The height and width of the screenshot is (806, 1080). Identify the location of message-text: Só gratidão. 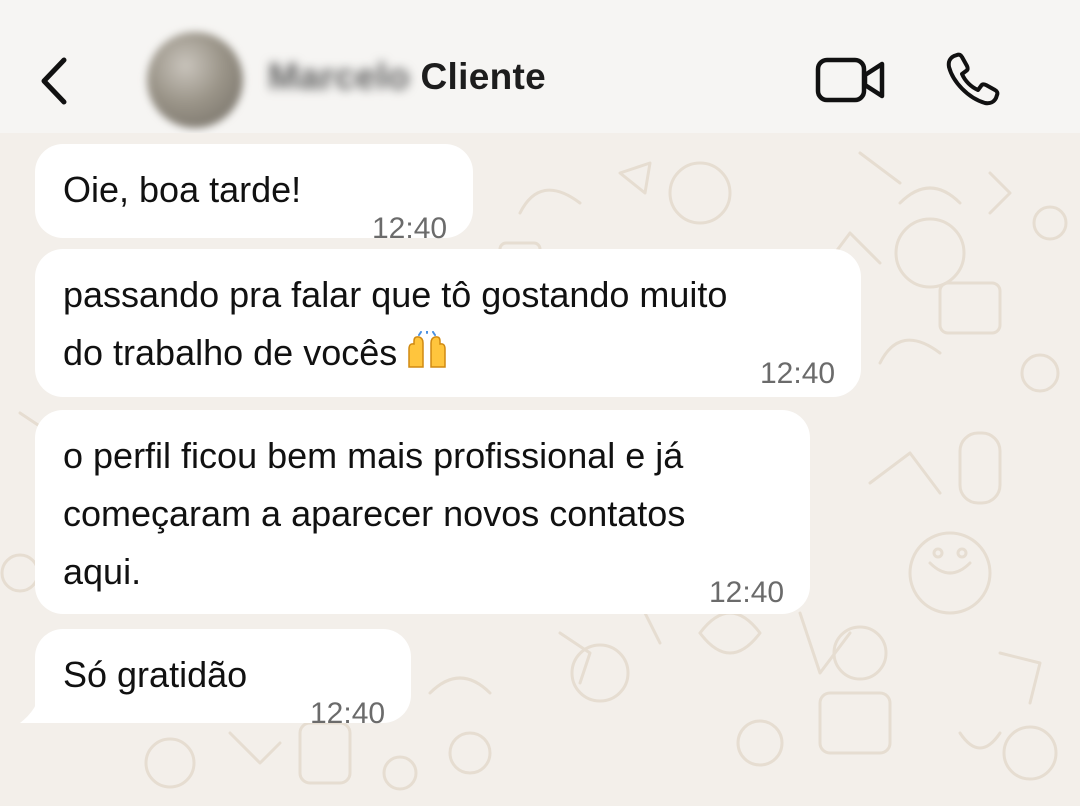
(155, 674).